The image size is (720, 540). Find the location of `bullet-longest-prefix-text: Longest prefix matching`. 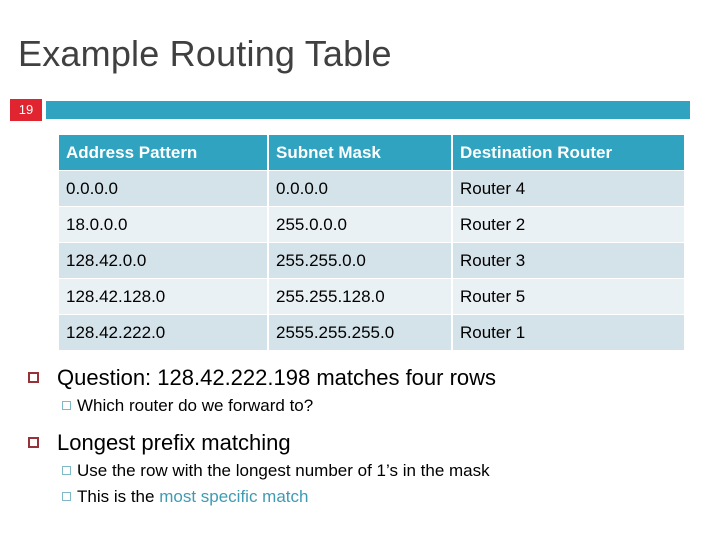

bullet-longest-prefix-text: Longest prefix matching is located at coordinates (174, 442).